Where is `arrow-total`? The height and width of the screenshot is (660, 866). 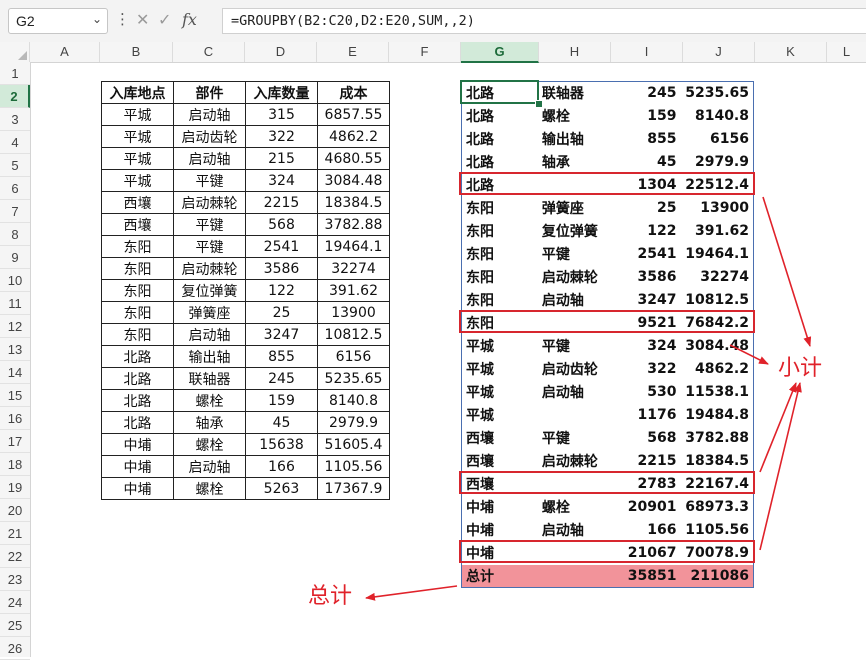 arrow-total is located at coordinates (411, 593).